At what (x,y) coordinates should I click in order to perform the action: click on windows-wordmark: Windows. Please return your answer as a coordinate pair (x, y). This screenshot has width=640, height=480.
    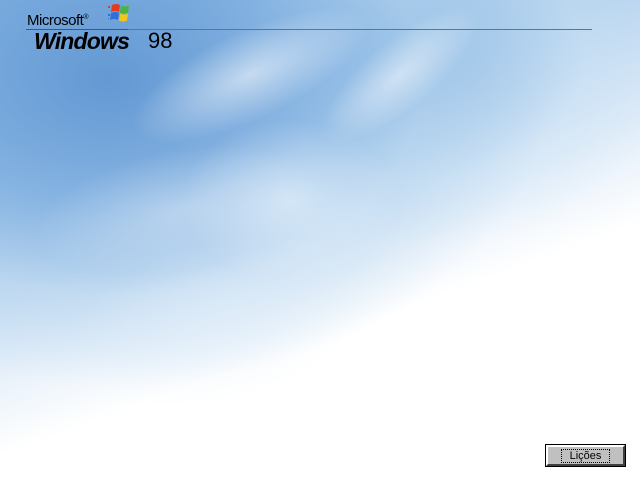
    Looking at the image, I should click on (82, 41).